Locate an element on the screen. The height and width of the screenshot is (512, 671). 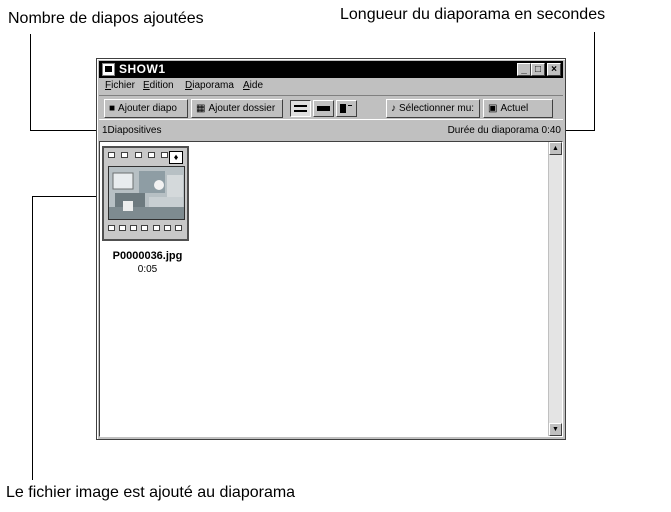
current-icon: ▣ is located at coordinates (493, 108).